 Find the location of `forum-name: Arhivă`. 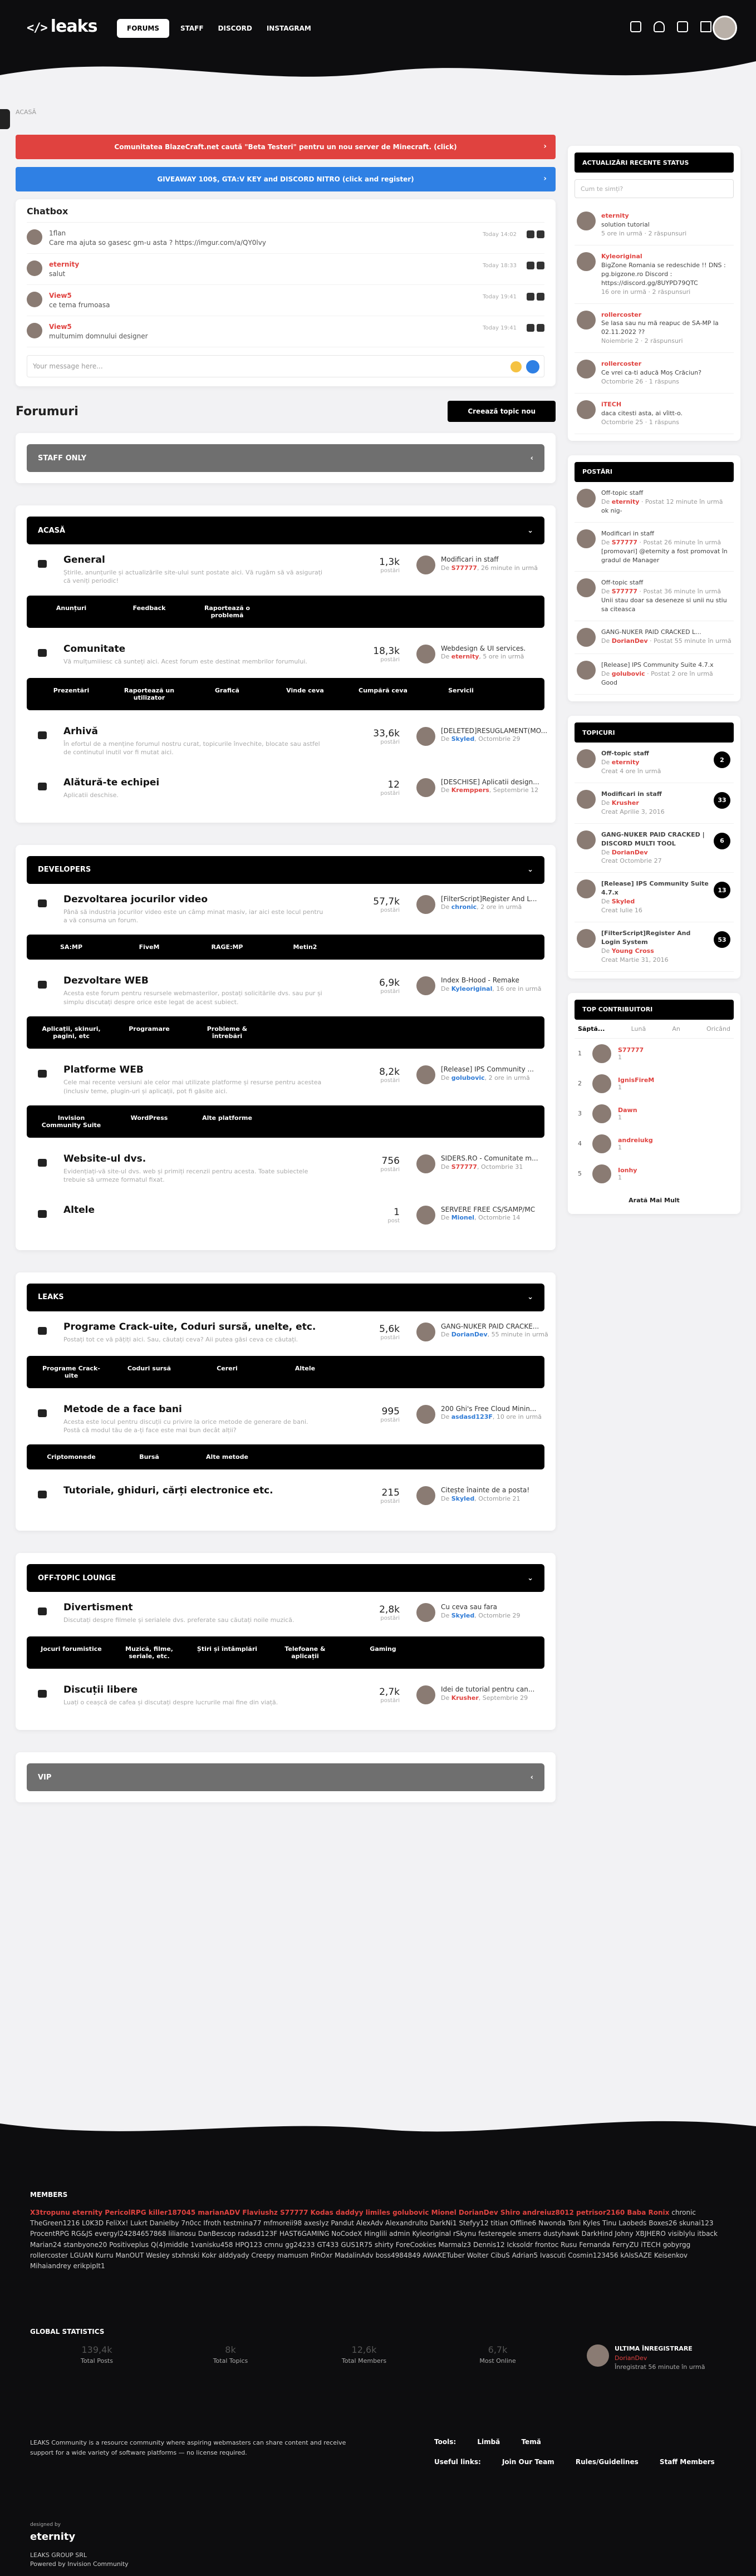

forum-name: Arhivă is located at coordinates (194, 731).